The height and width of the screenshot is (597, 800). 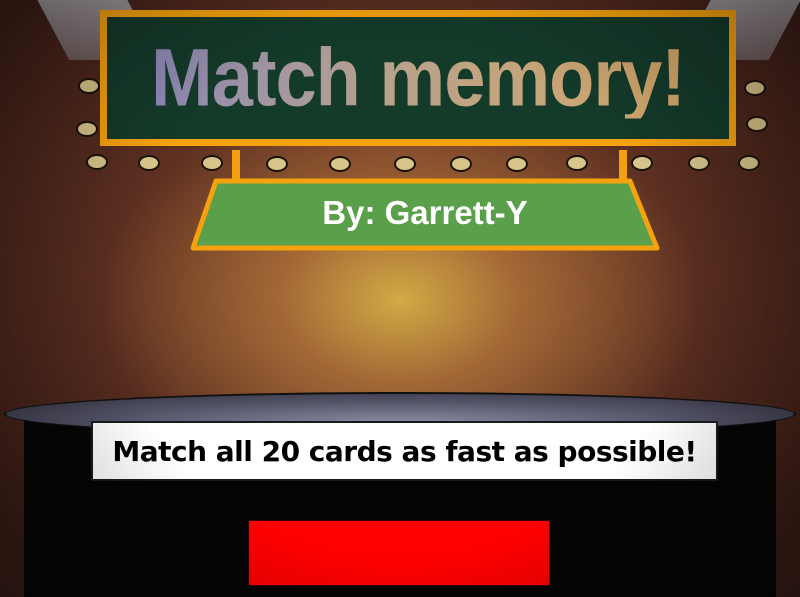 I want to click on game-title: Match memory!, so click(x=418, y=77).